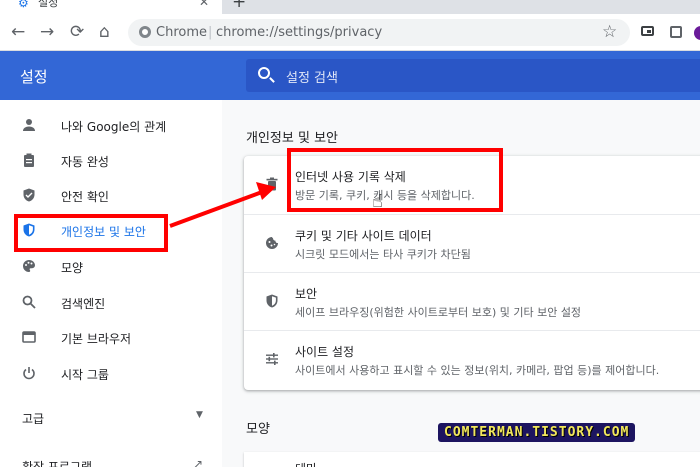  I want to click on sidebar-item-extensions: 확장 프로그램, so click(57, 462).